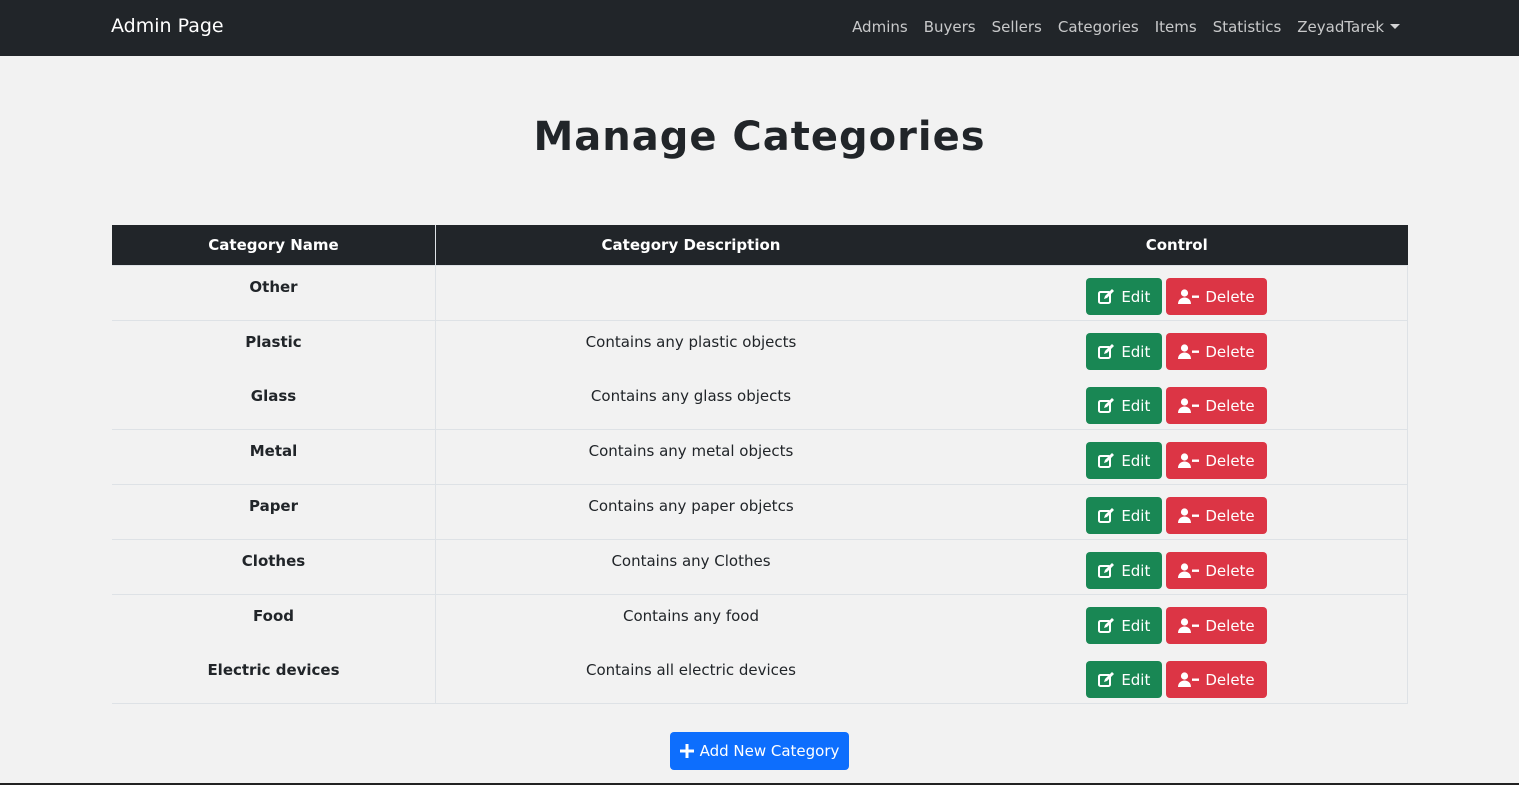 This screenshot has width=1519, height=785. I want to click on add-new-category-button: Add New Category, so click(759, 751).